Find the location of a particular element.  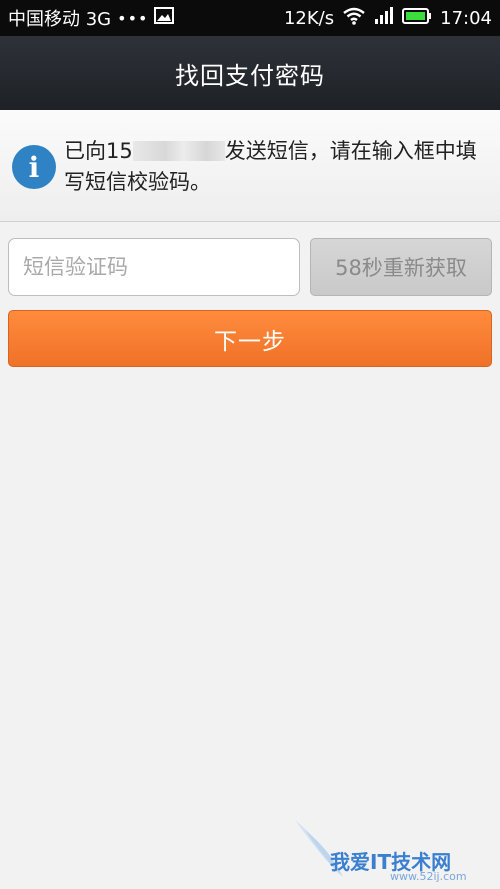

notice-text-prefix: 已向15 is located at coordinates (98, 151).